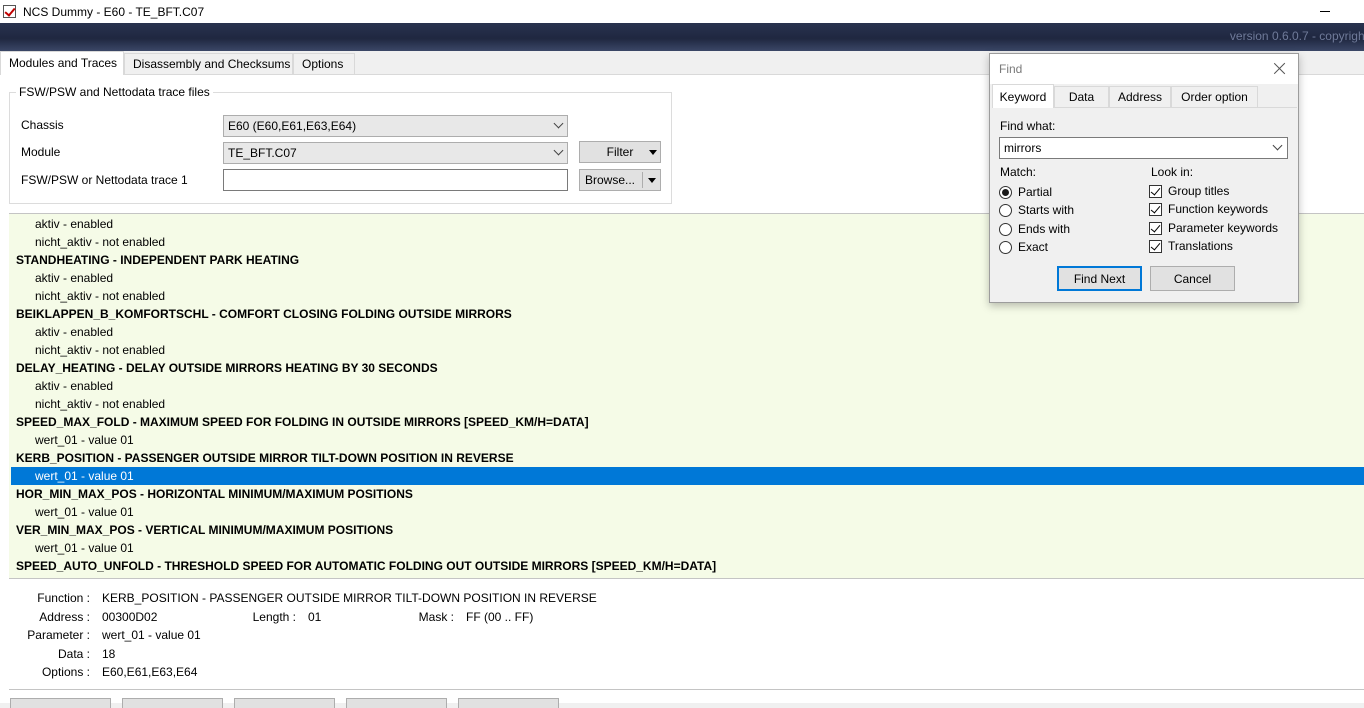 The height and width of the screenshot is (708, 1364). Describe the element at coordinates (1155, 228) in the screenshot. I see `look-in-parameter-keywords-checkbox` at that location.